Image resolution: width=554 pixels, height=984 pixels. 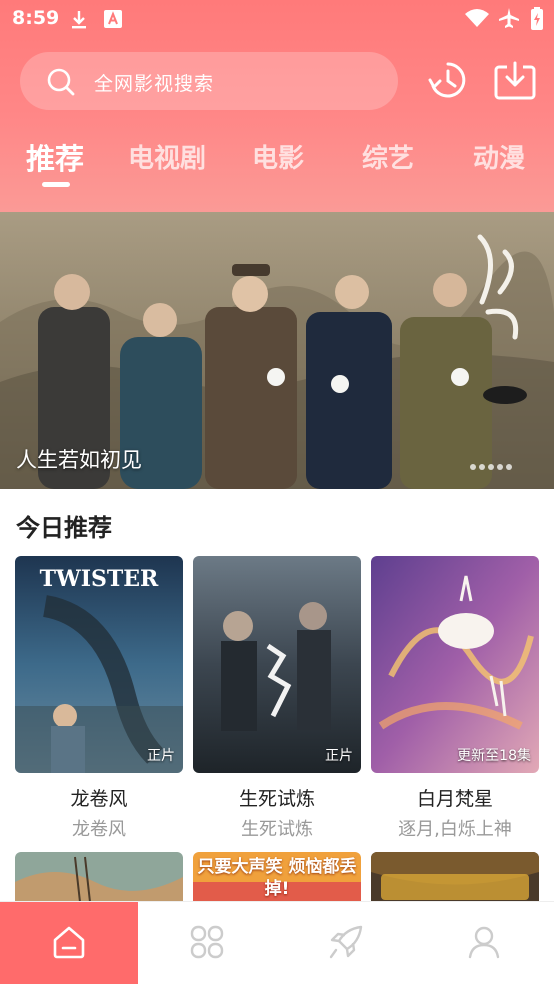 I want to click on video-card: 正片 生死试炼 生死试炼, so click(x=277, y=698).